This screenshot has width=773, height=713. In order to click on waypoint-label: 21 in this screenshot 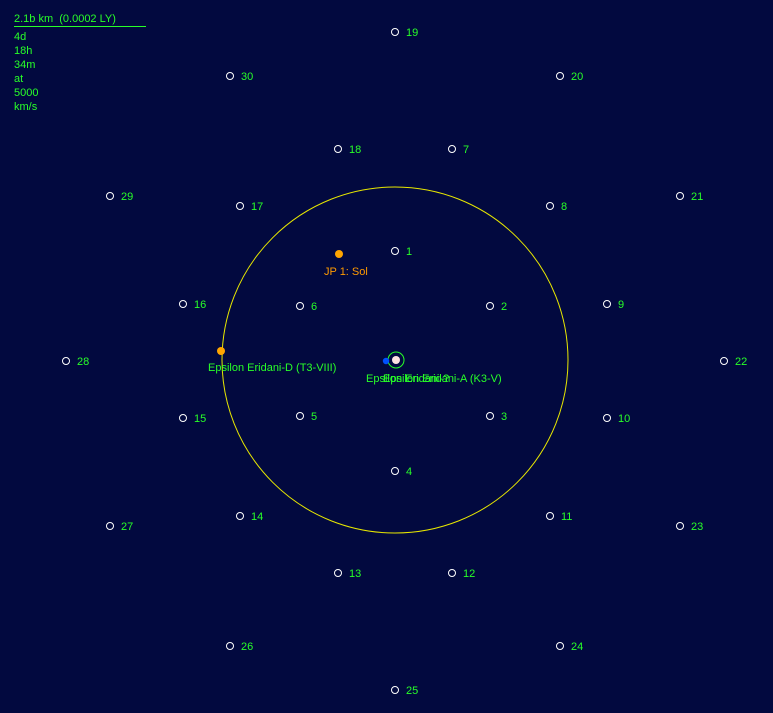, I will do `click(697, 197)`.